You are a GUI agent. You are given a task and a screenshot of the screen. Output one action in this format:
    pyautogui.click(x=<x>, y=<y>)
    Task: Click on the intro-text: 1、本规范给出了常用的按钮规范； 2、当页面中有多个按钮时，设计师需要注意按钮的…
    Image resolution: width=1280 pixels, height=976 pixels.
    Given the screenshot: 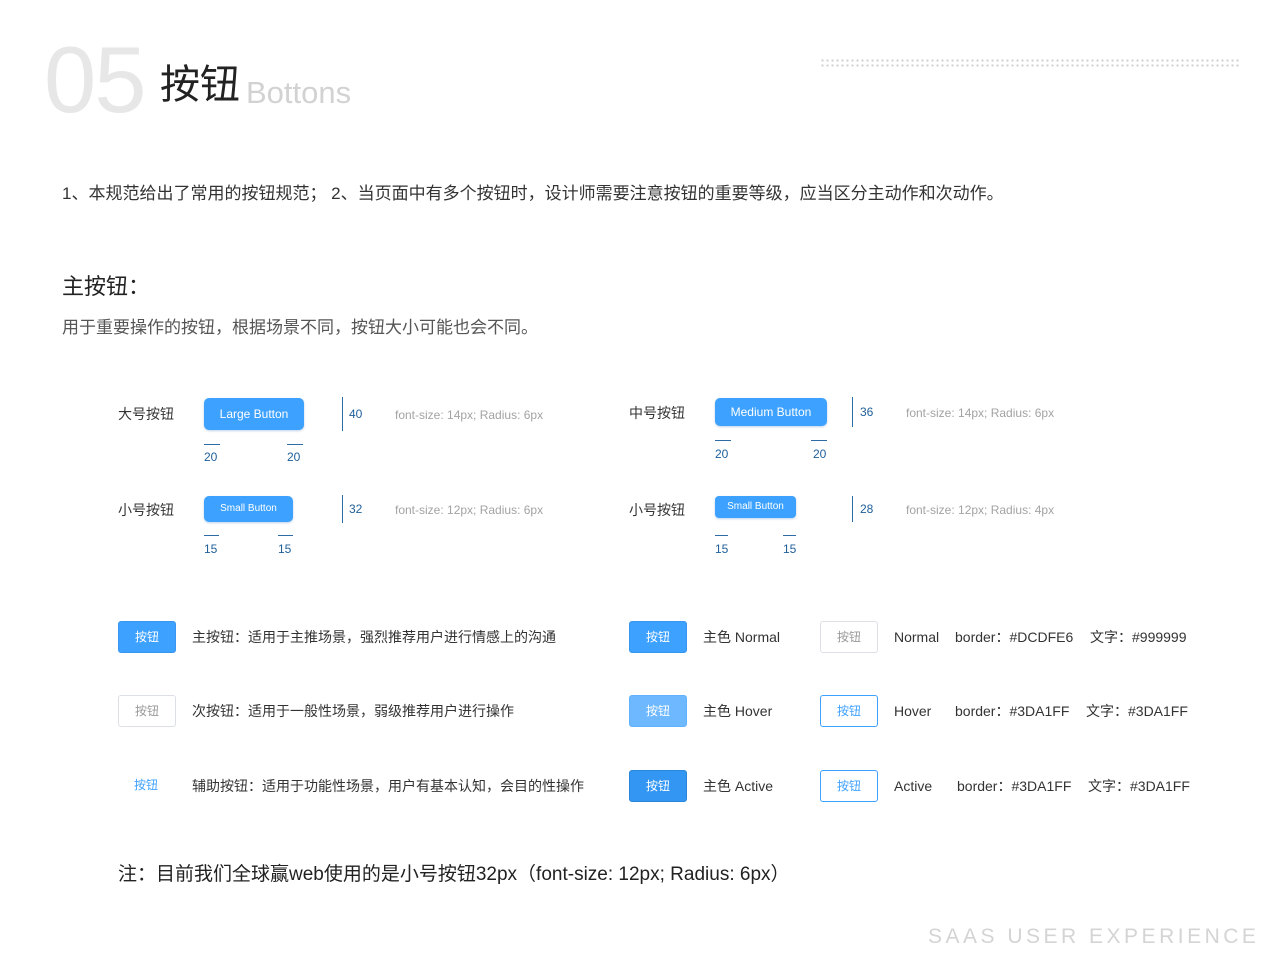 What is the action you would take?
    pyautogui.click(x=533, y=193)
    